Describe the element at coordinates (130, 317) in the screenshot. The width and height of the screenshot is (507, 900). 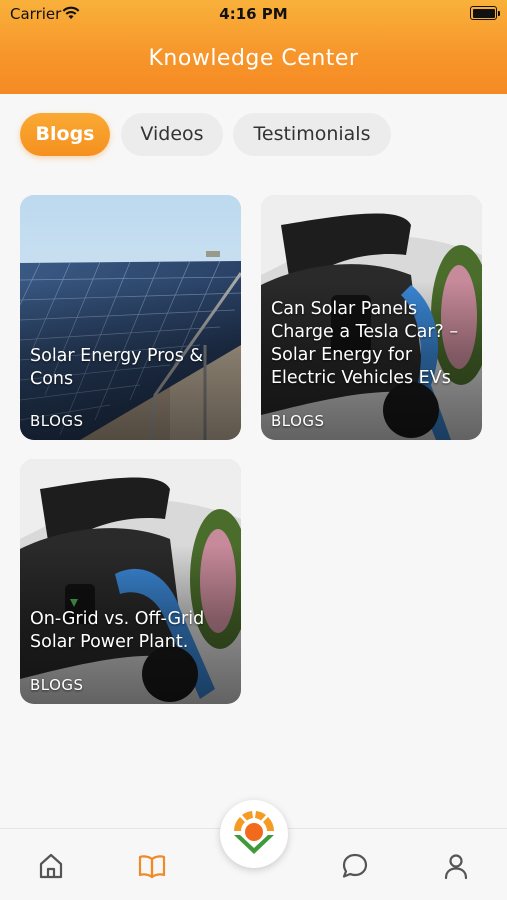
I see `blog-card: Solar Energy Pros & Cons BLOGS` at that location.